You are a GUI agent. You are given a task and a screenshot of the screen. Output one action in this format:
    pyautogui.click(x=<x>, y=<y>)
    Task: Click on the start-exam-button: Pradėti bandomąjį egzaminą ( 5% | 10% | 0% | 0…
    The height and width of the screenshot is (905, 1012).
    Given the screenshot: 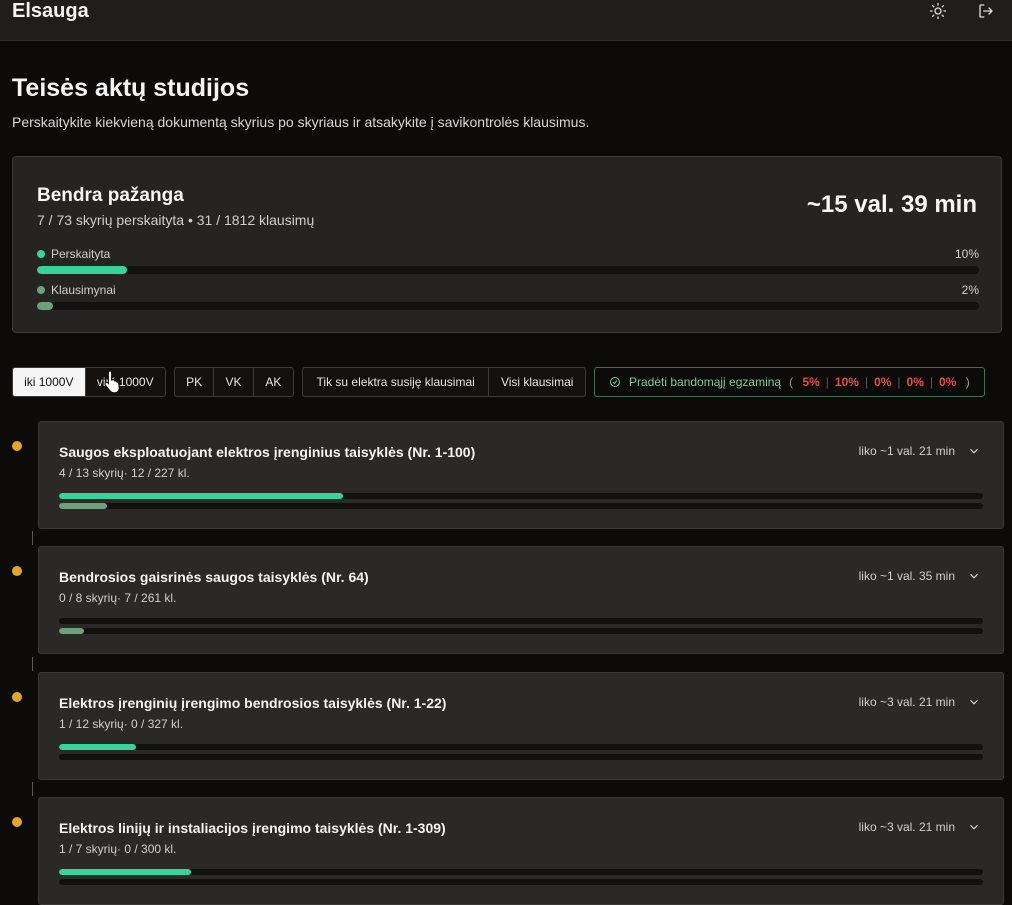 What is the action you would take?
    pyautogui.click(x=789, y=382)
    